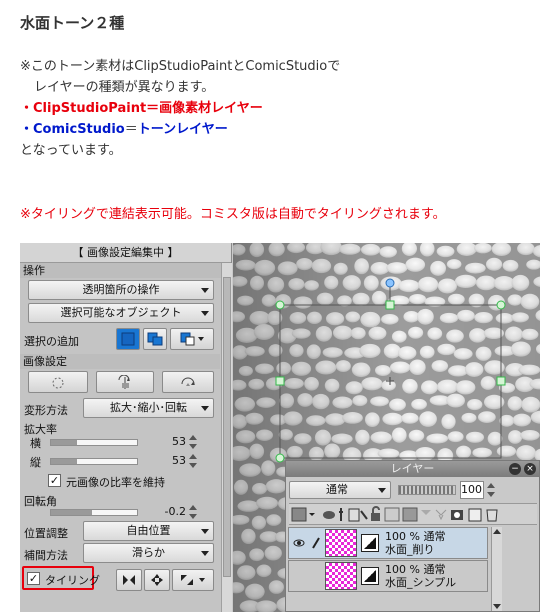 The height and width of the screenshot is (612, 540). What do you see at coordinates (280, 381) in the screenshot?
I see `edge-handle-left` at bounding box center [280, 381].